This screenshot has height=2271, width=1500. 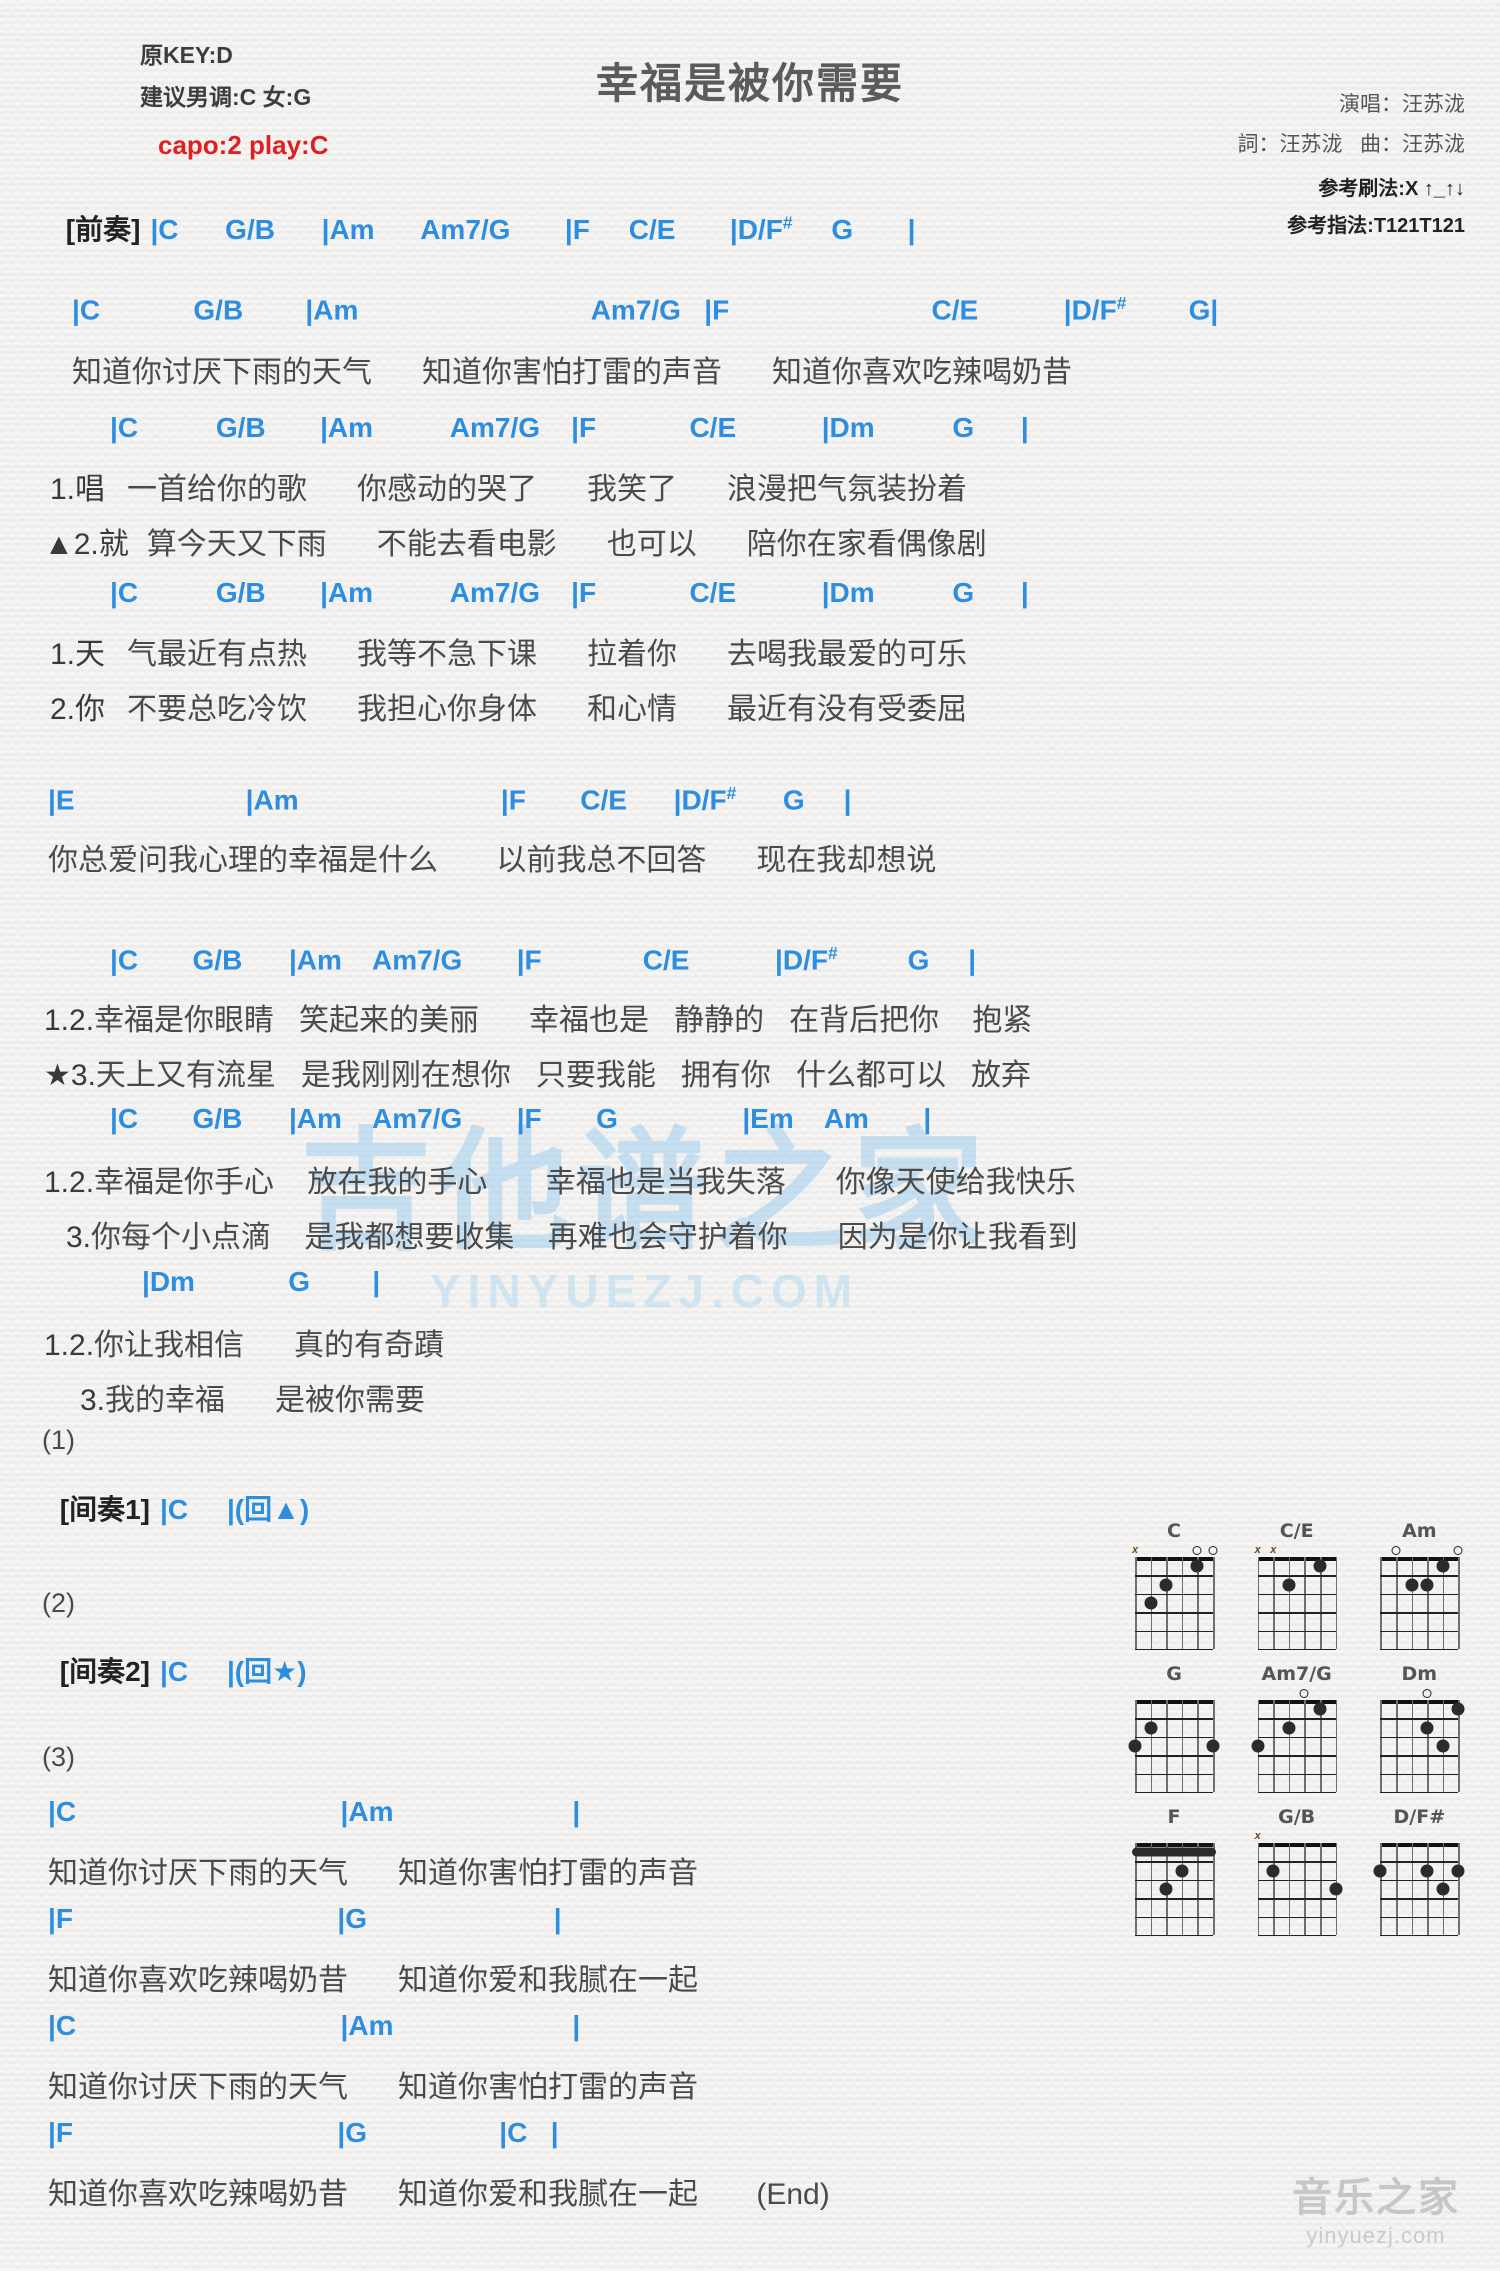 I want to click on lyric-line-outro-4: 知道你喜欢吃辣喝奶昔 知道你爱和我腻在一起 (End), so click(x=439, y=2194).